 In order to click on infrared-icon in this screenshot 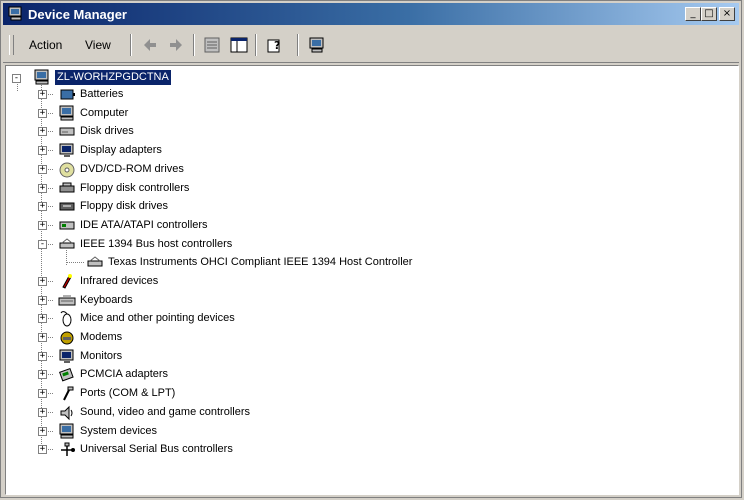, I will do `click(67, 281)`.